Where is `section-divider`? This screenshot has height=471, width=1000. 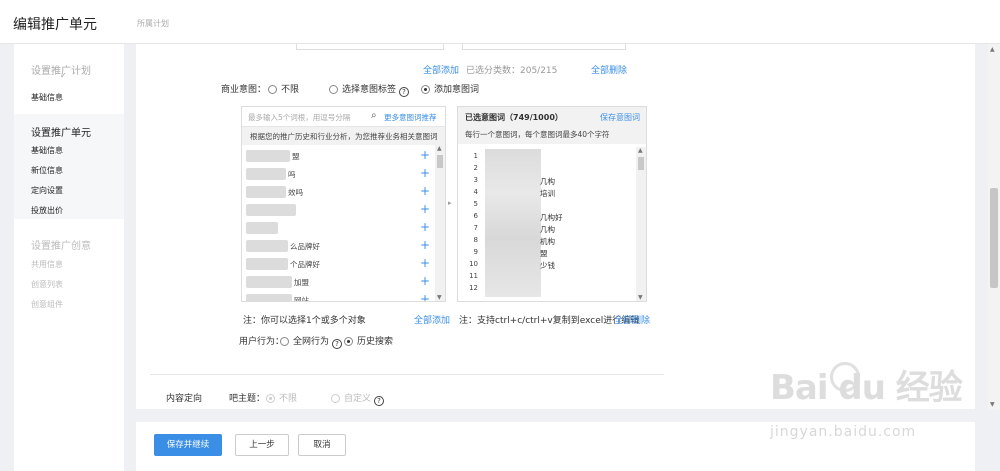 section-divider is located at coordinates (407, 374).